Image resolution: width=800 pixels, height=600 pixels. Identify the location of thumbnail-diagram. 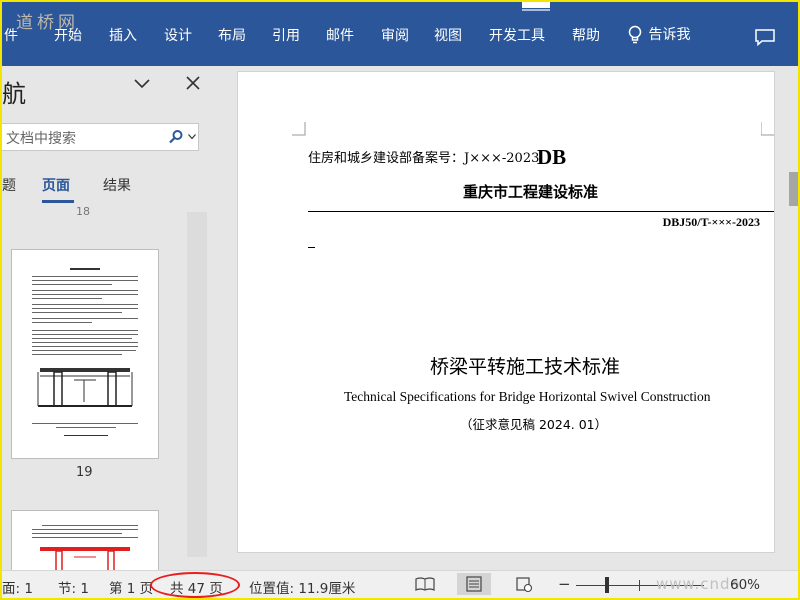
(85, 387).